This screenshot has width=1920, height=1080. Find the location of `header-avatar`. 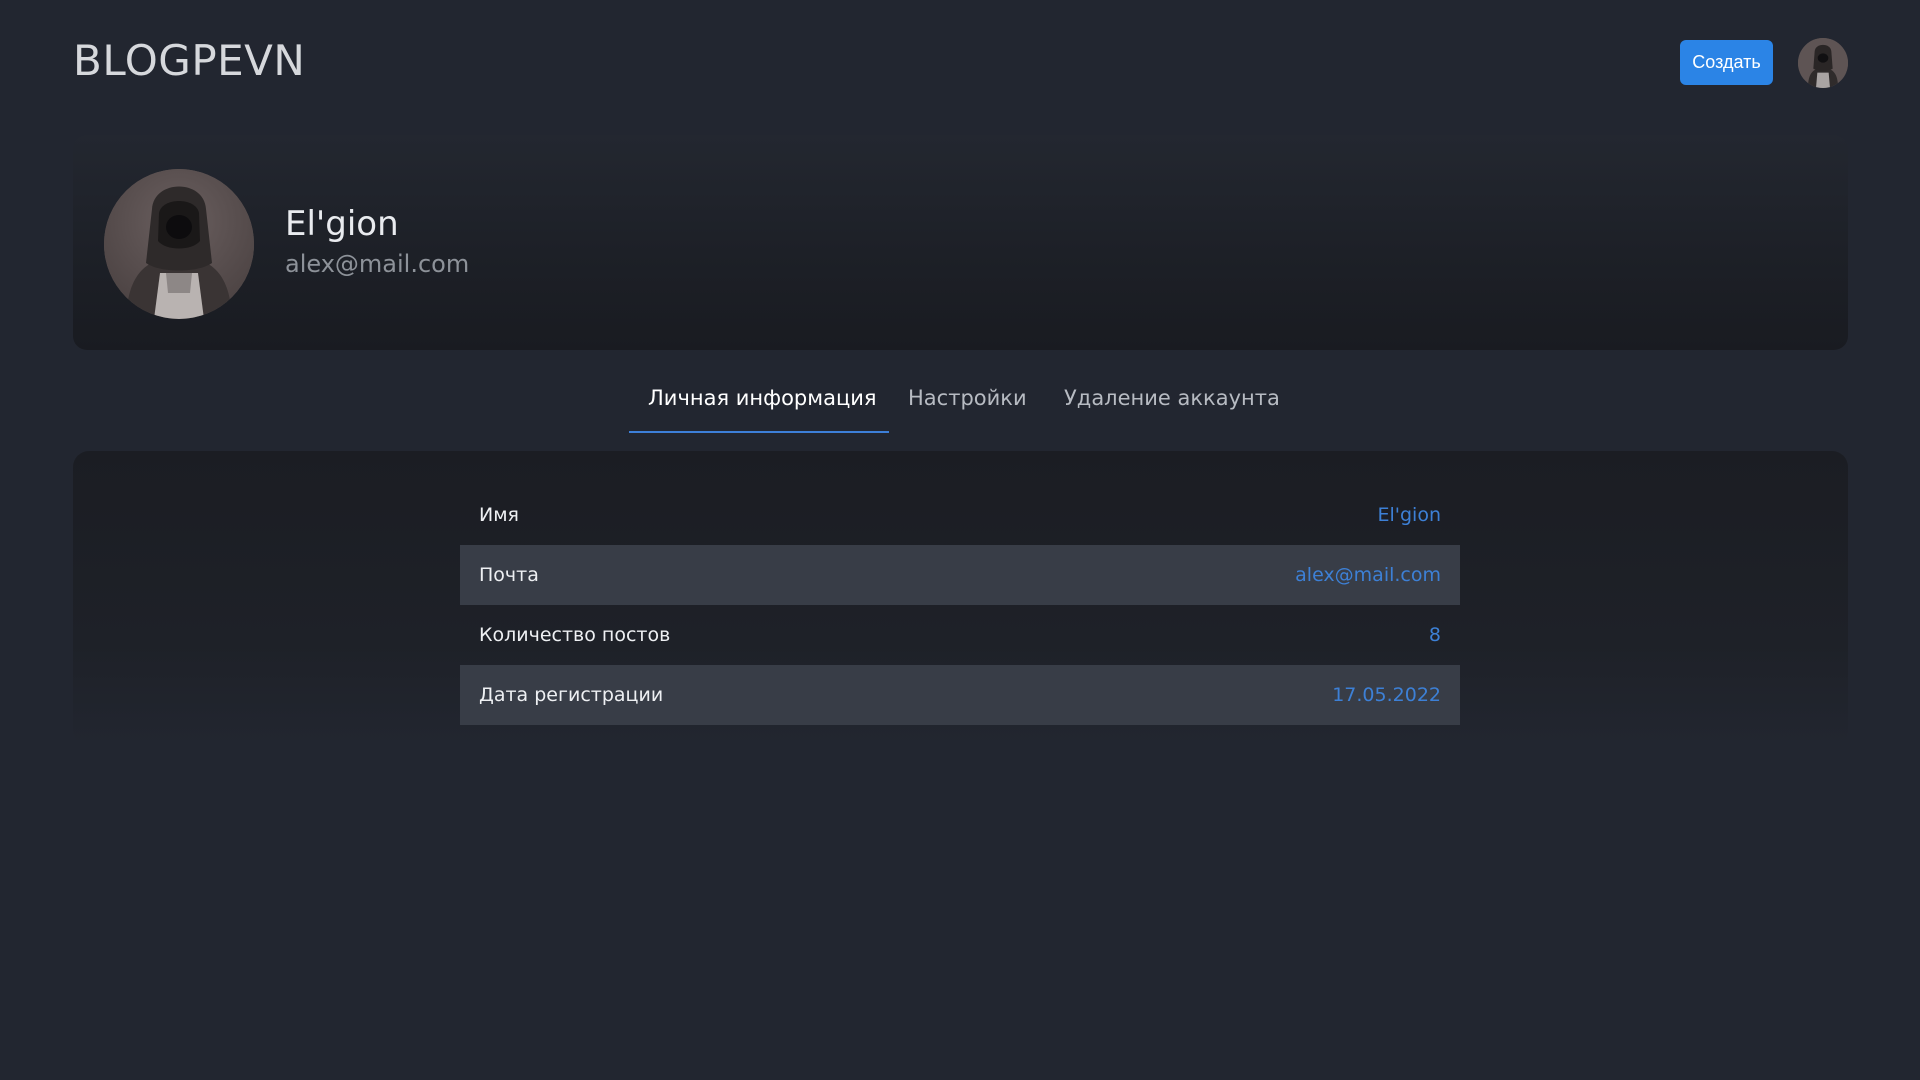

header-avatar is located at coordinates (1823, 63).